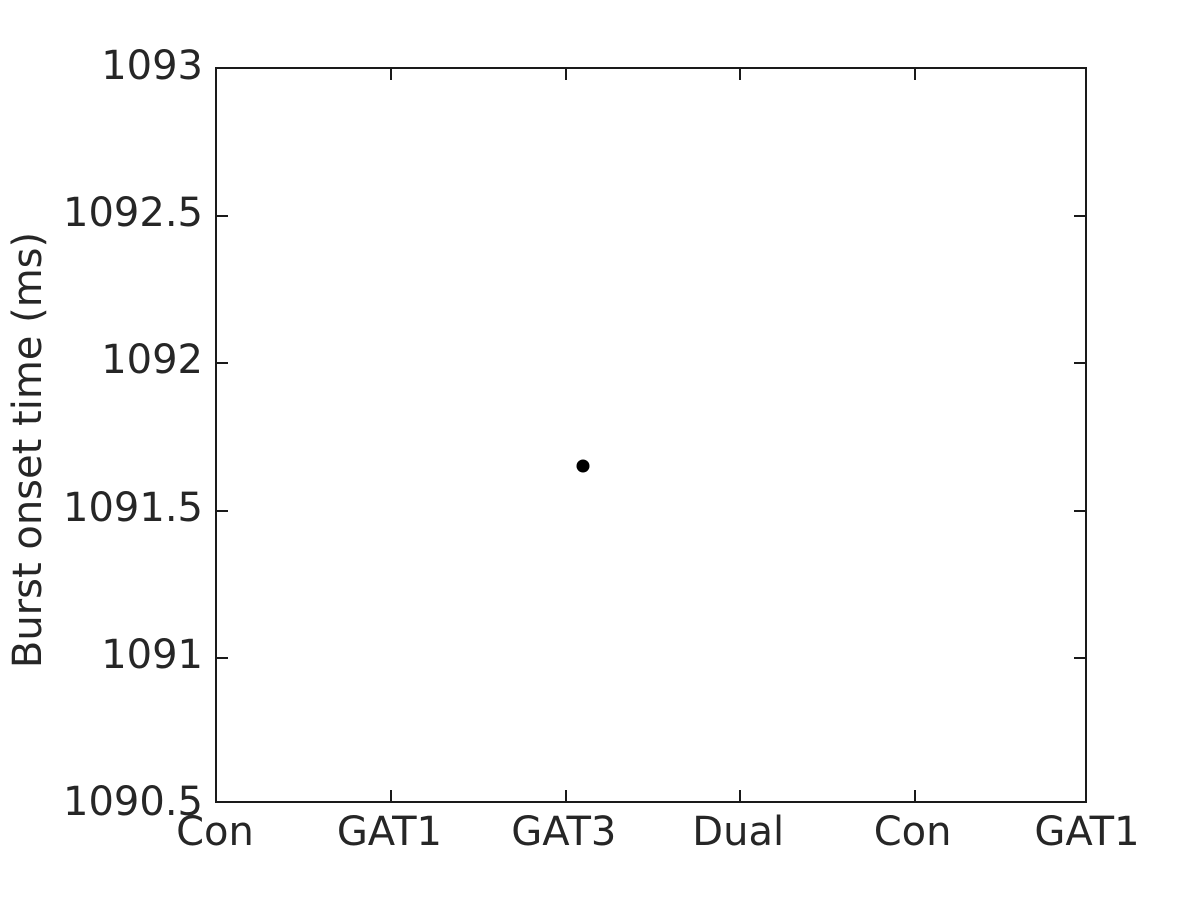 The height and width of the screenshot is (900, 1200). What do you see at coordinates (152, 66) in the screenshot?
I see `y-axis-tick-label: 1093` at bounding box center [152, 66].